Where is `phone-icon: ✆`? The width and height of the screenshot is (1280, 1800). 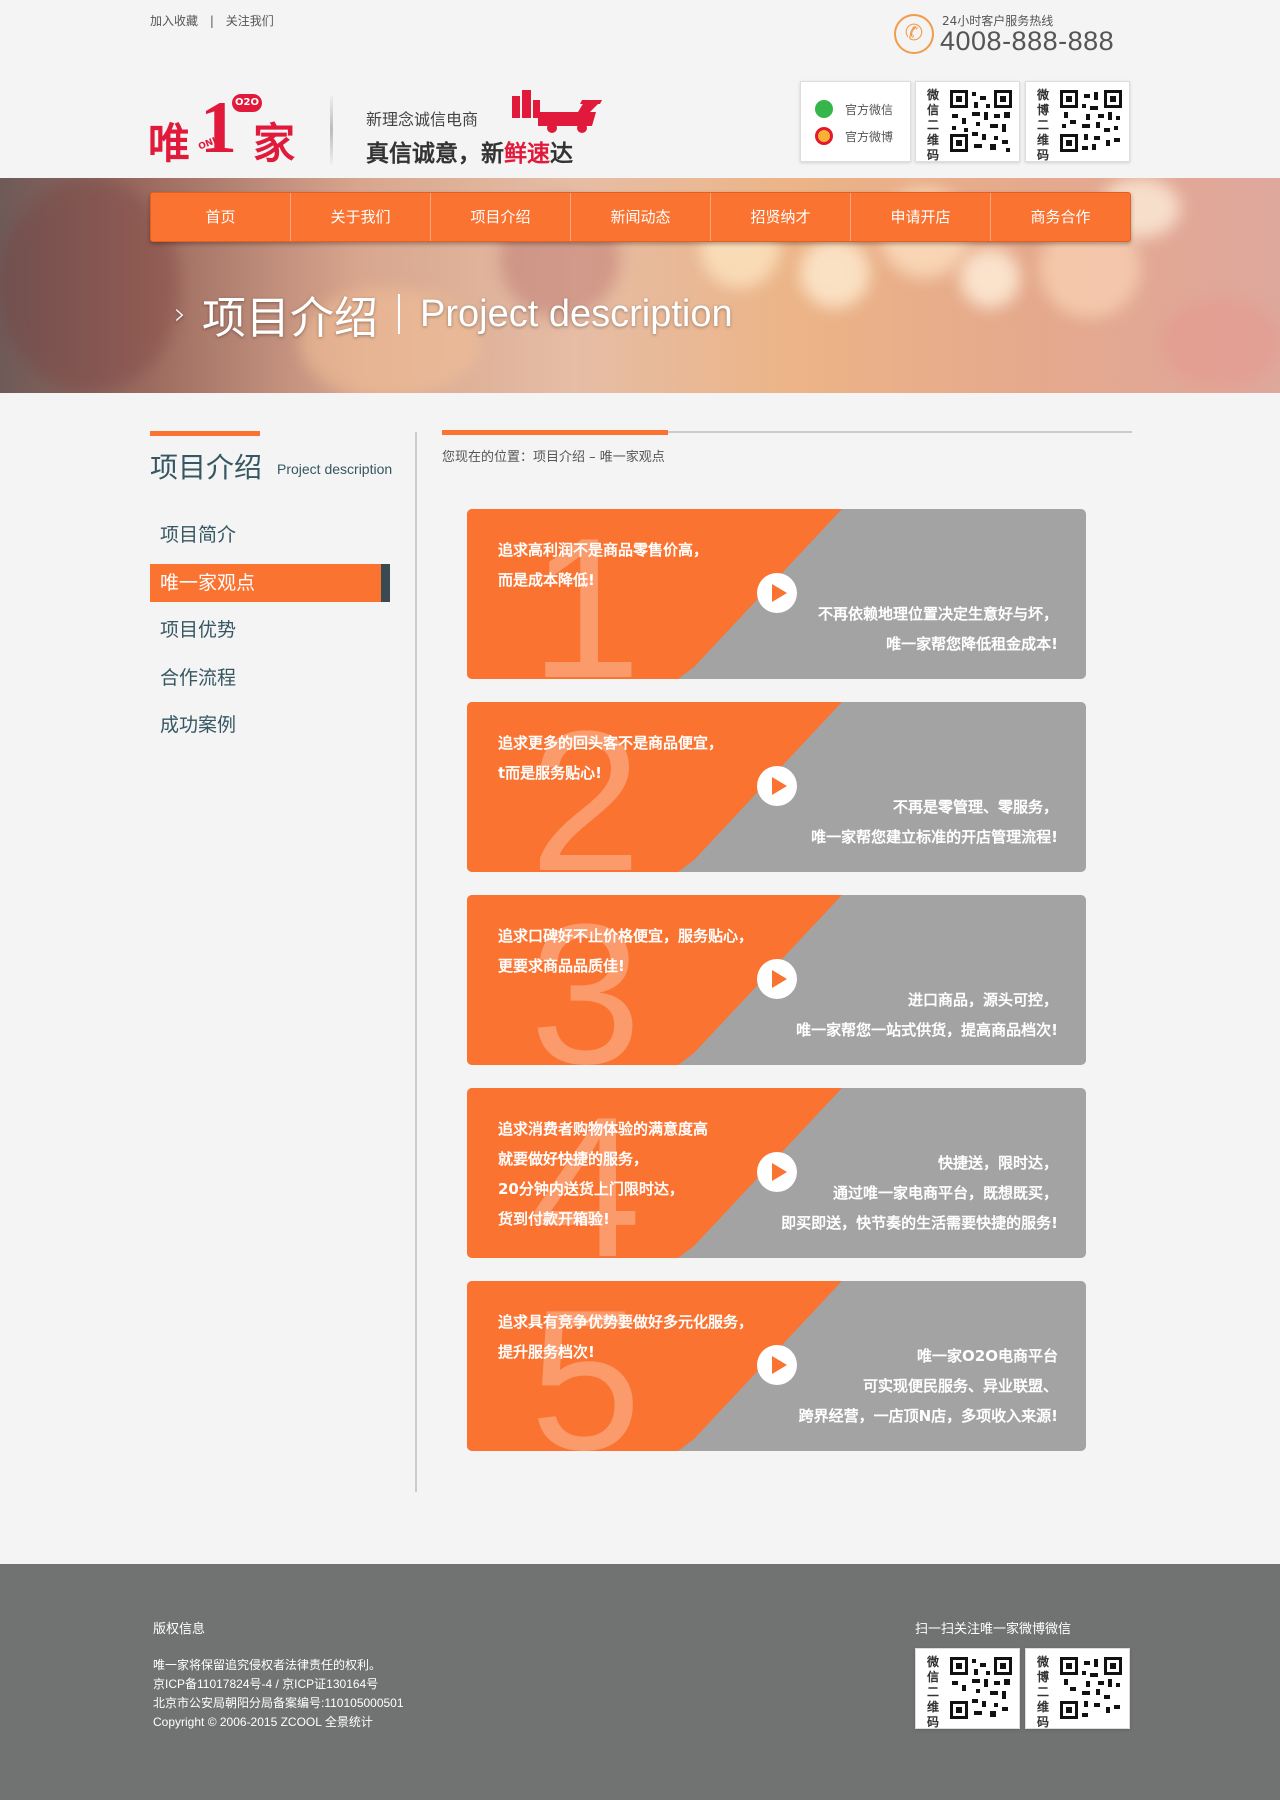 phone-icon: ✆ is located at coordinates (914, 34).